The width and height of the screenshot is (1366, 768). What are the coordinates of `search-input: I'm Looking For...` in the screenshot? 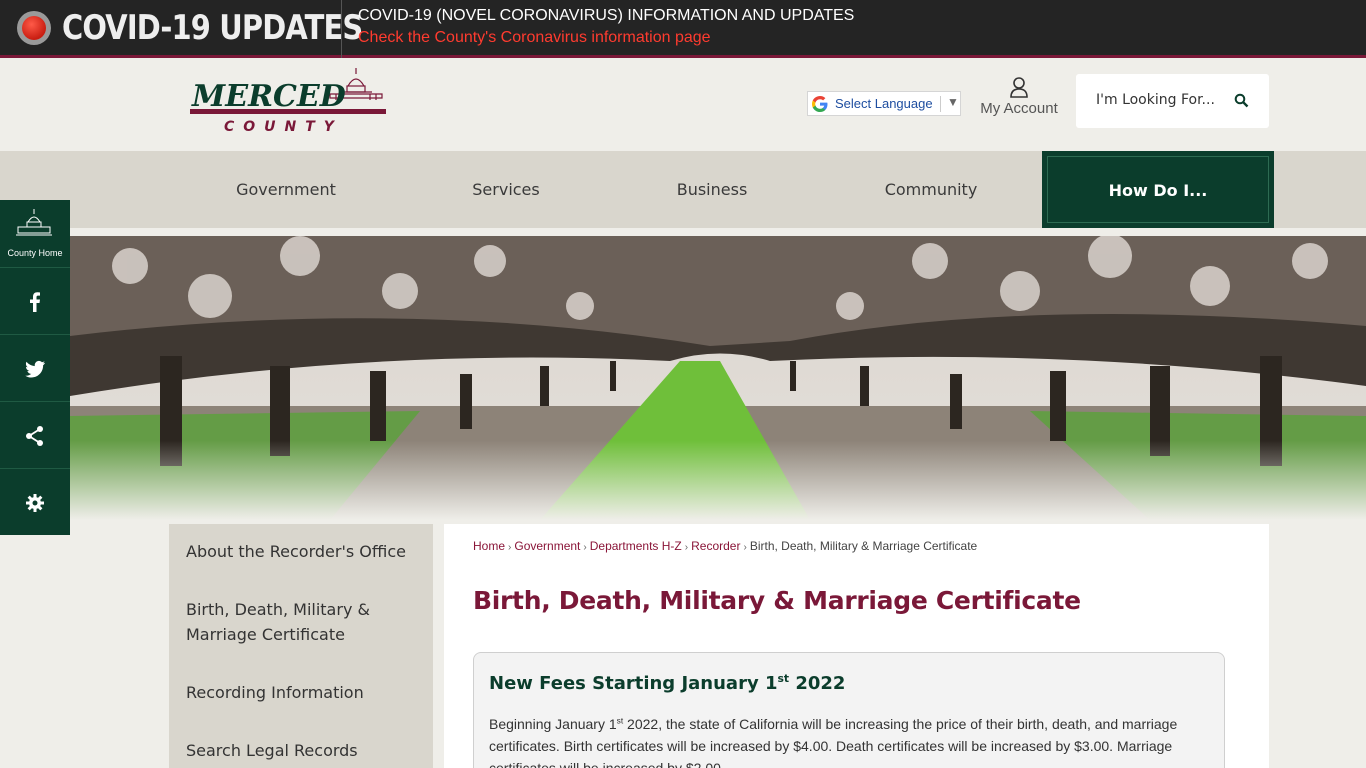 It's located at (1155, 100).